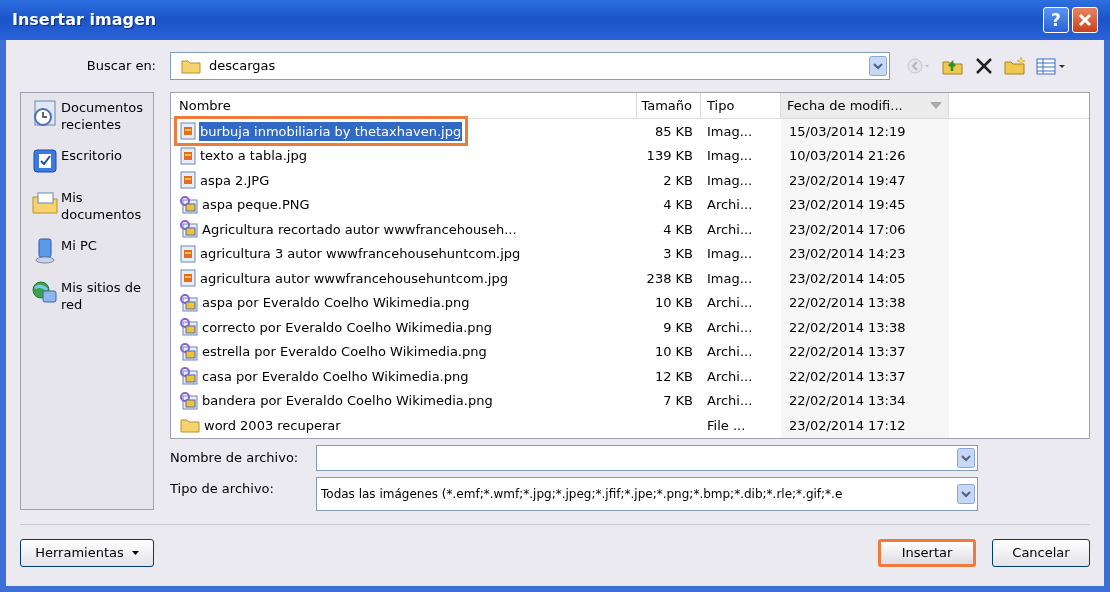  What do you see at coordinates (647, 493) in the screenshot?
I see `file-type-dropdown: Todas las imágenes (*.emf;*.wmf;*.jpg;*.jpeg;*.jfif;*.jpe;*.png;*.bmp;*.dib;*.rle;*.gif;*.e` at bounding box center [647, 493].